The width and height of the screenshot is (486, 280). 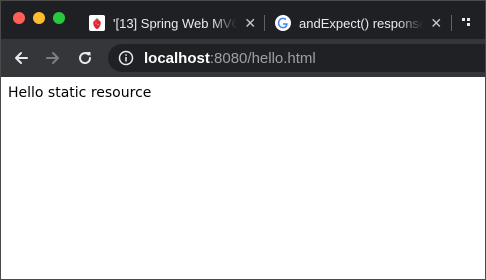 What do you see at coordinates (97, 23) in the screenshot?
I see `strawberry-icon` at bounding box center [97, 23].